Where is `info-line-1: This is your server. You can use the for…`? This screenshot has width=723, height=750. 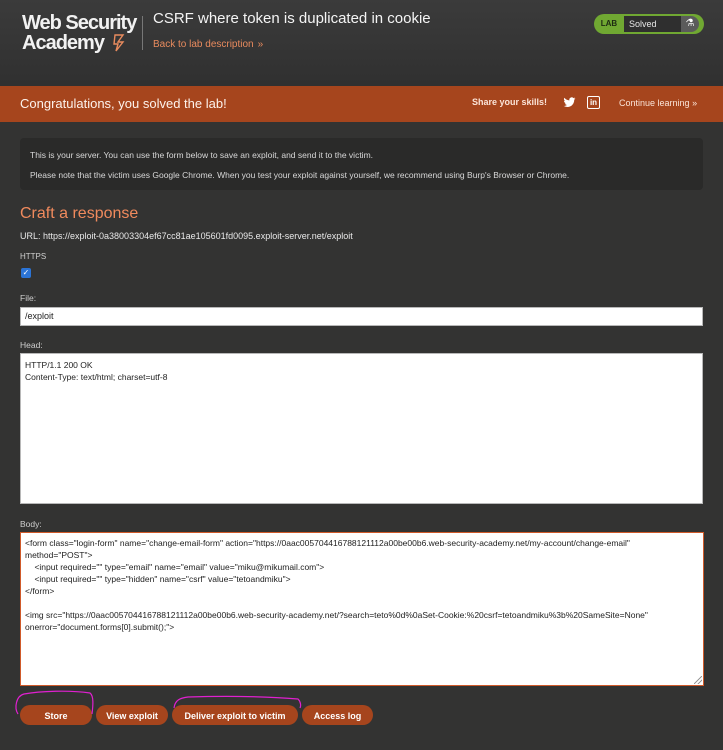
info-line-1: This is your server. You can use the for… is located at coordinates (202, 155).